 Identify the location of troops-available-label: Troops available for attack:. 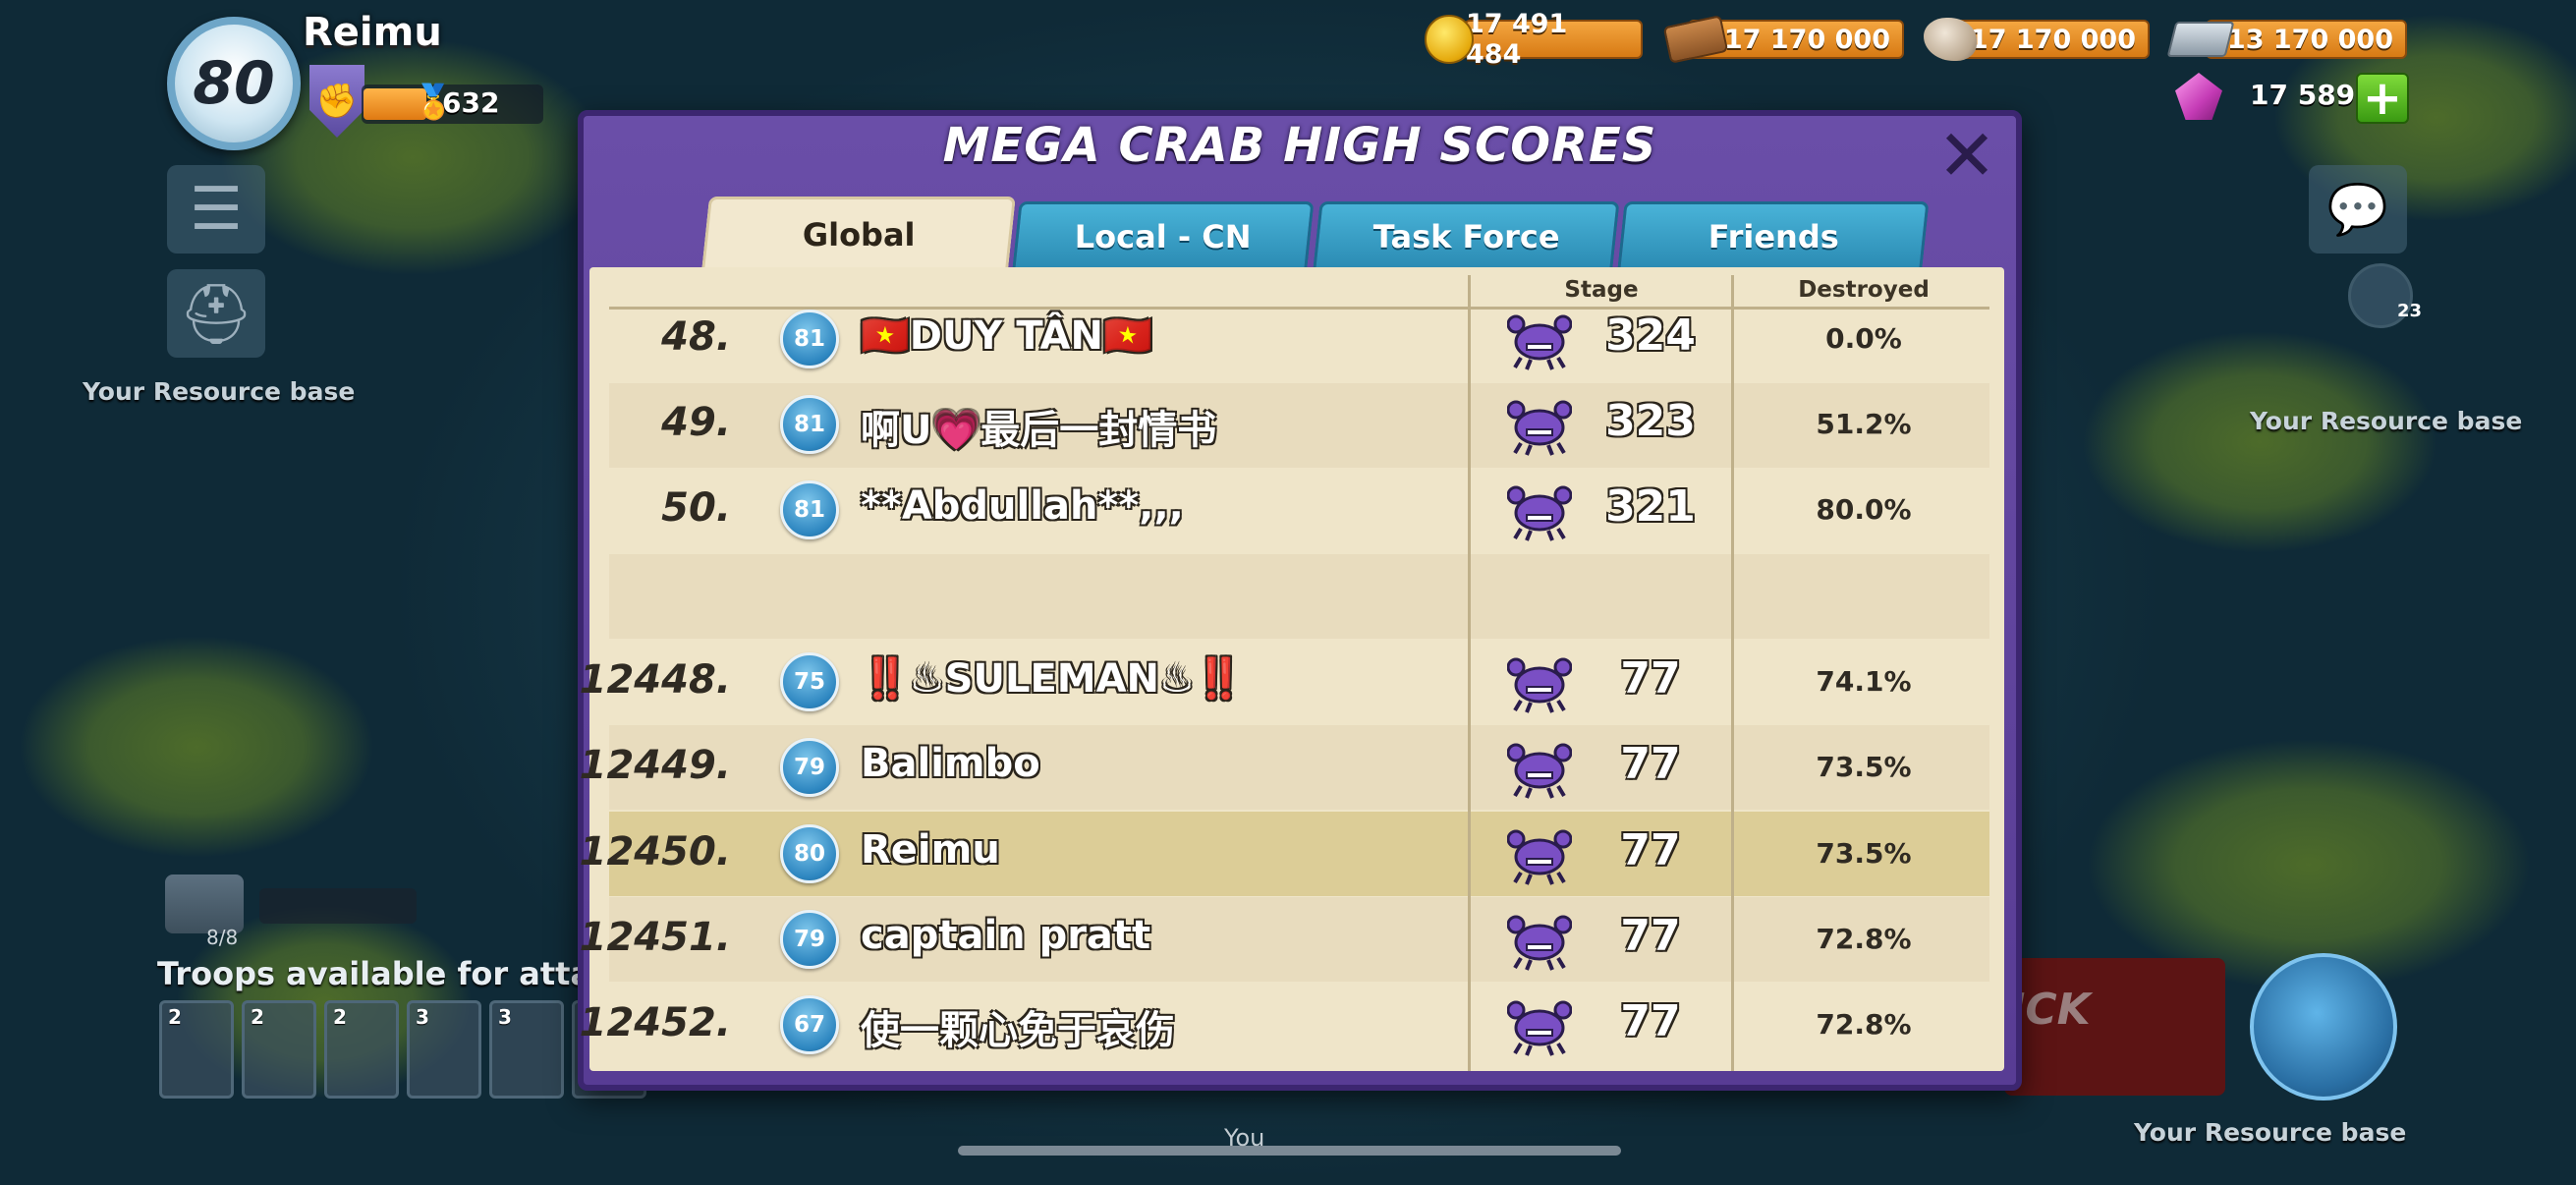
(400, 974).